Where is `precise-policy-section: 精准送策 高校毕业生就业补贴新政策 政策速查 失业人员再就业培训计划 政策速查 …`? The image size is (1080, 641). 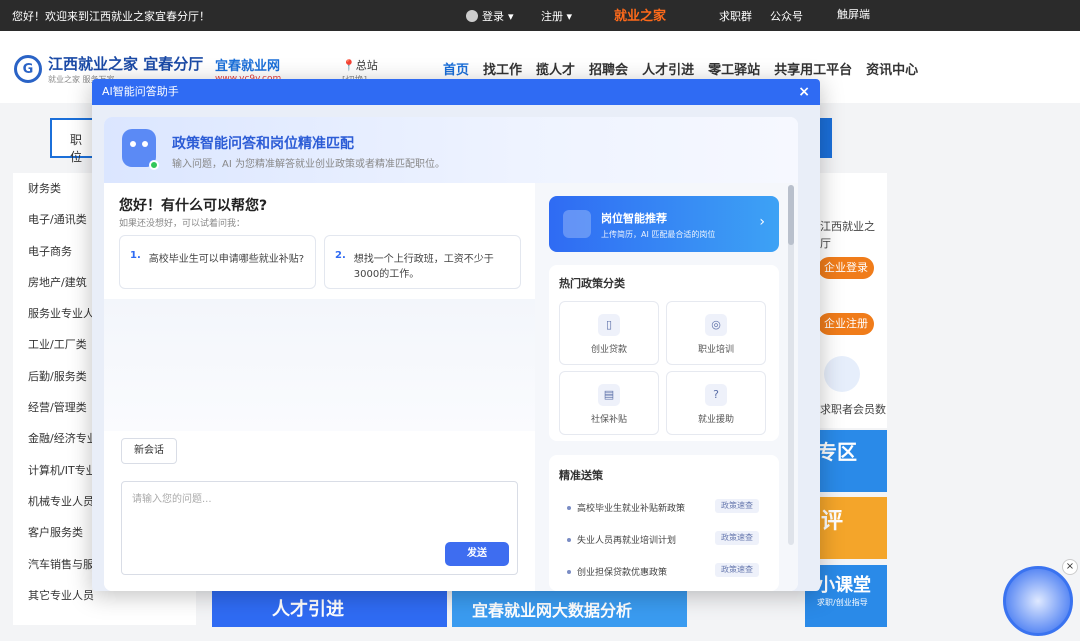 precise-policy-section: 精准送策 高校毕业生就业补贴新政策 政策速查 失业人员再就业培训计划 政策速查 … is located at coordinates (664, 523).